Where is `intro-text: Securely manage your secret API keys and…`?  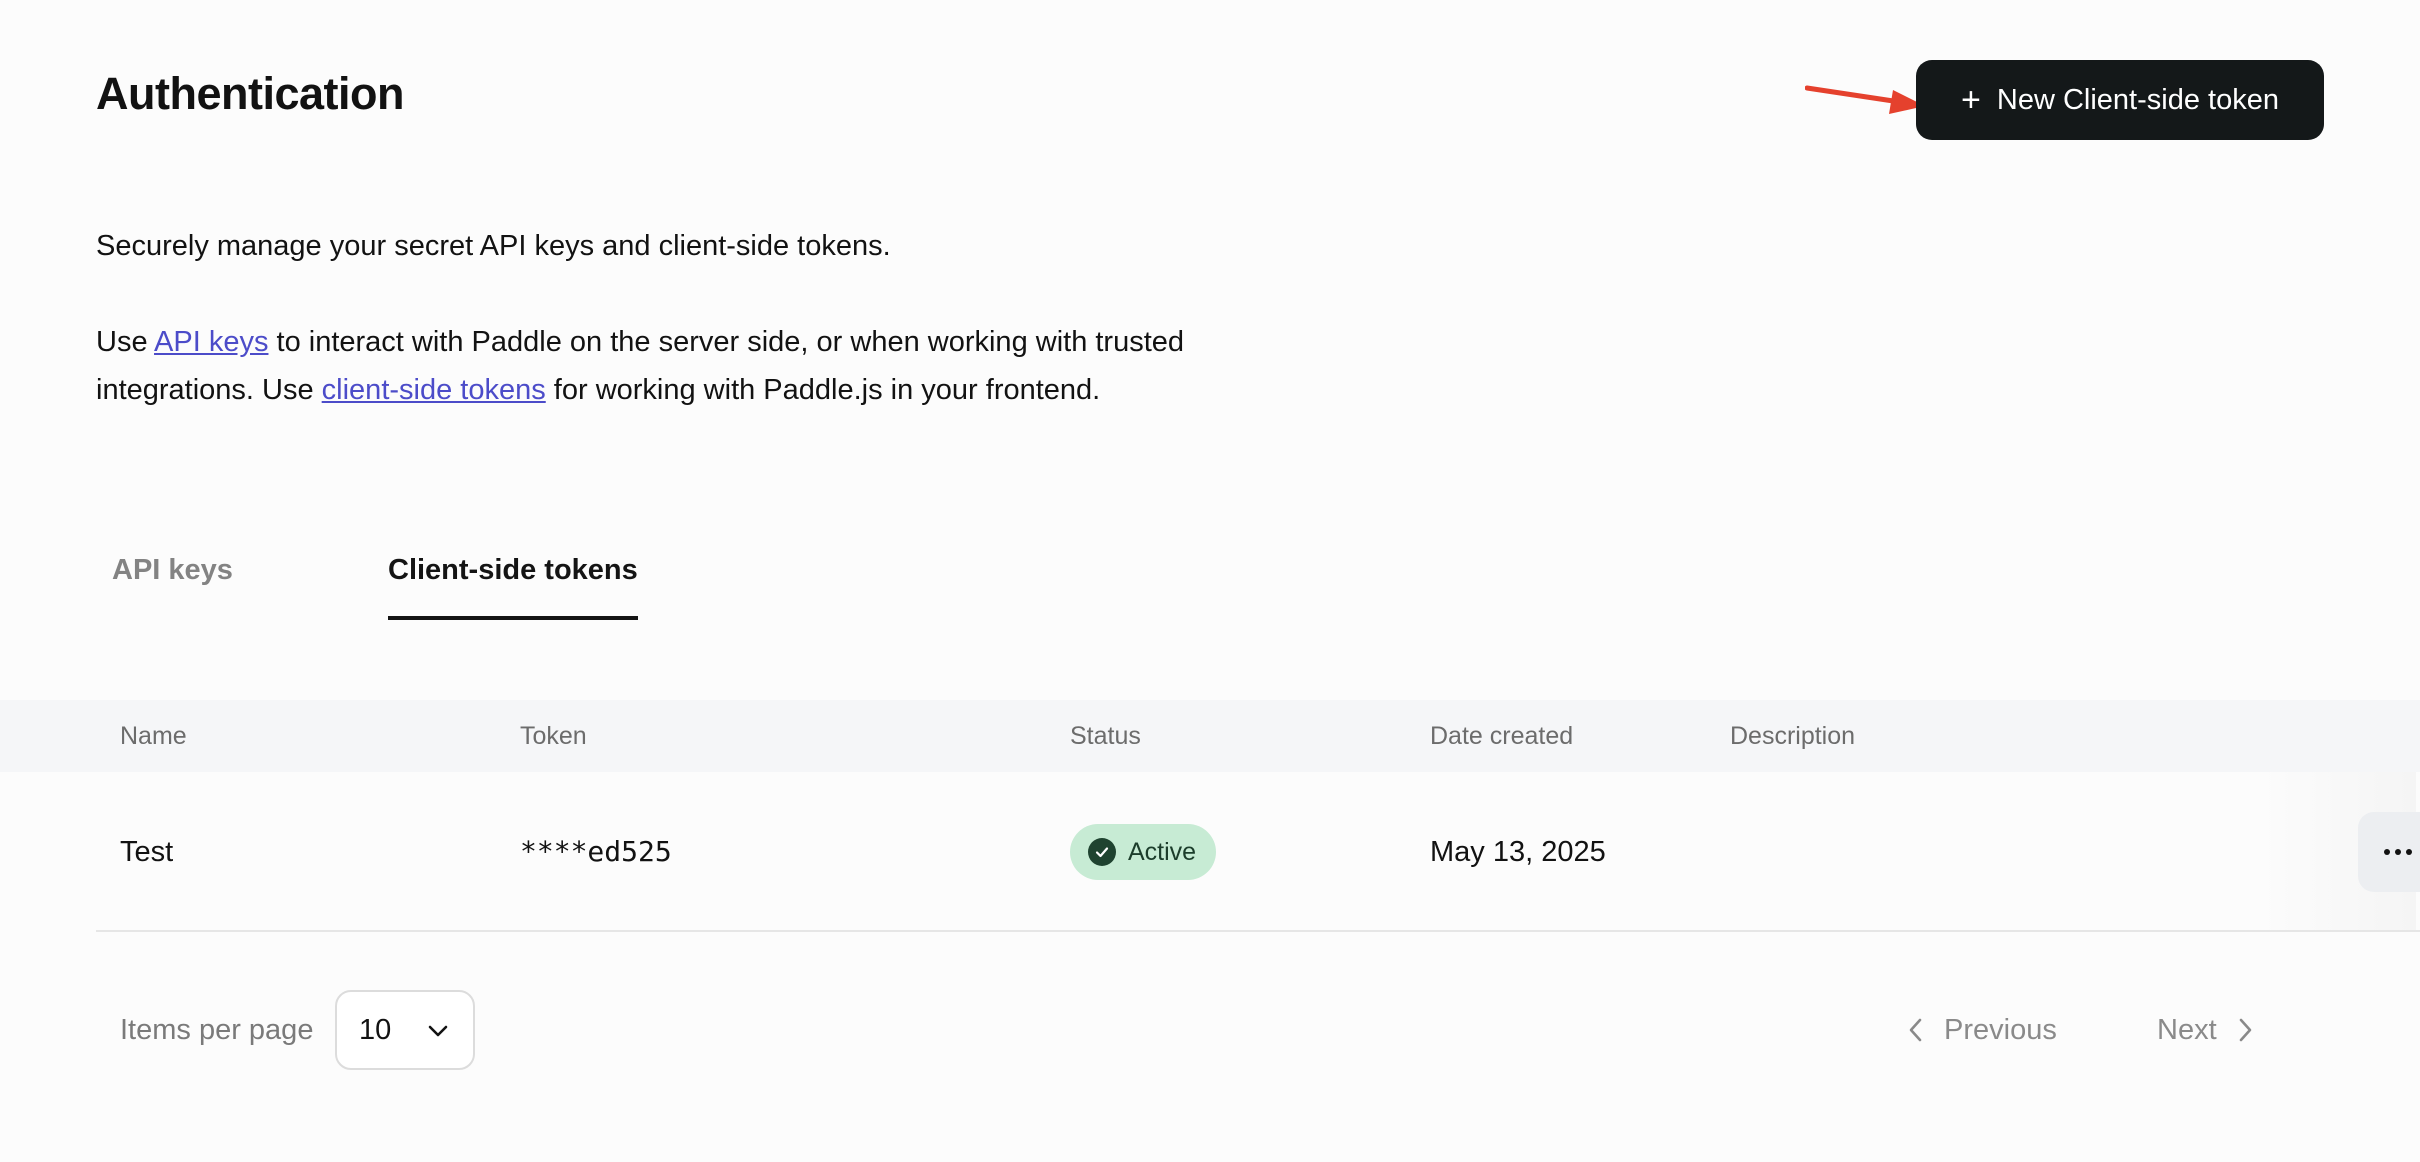 intro-text: Securely manage your secret API keys and… is located at coordinates (696, 318).